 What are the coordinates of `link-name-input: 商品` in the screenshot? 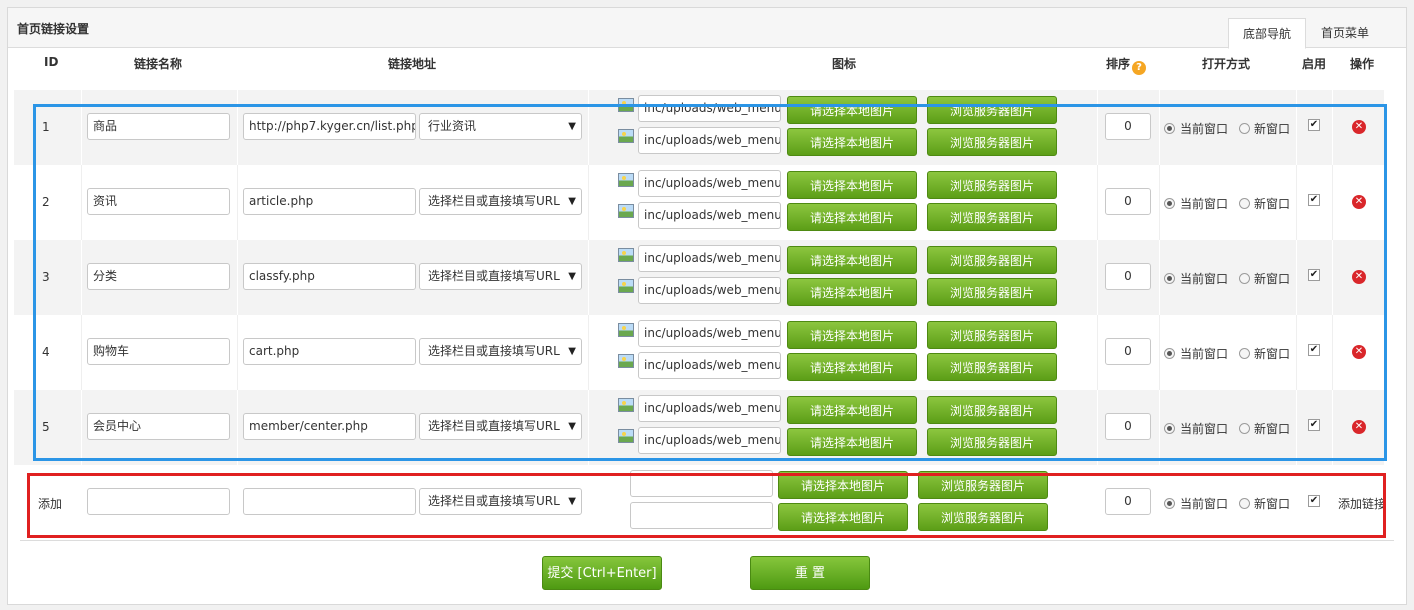 It's located at (158, 126).